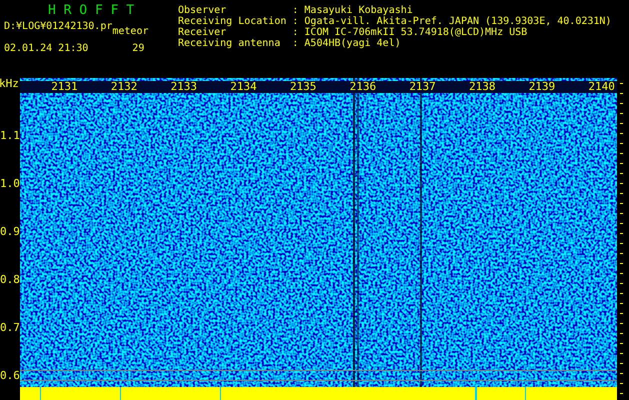 The image size is (629, 400). What do you see at coordinates (353, 43) in the screenshot?
I see `info-value: A504HB(yagi 4el)` at bounding box center [353, 43].